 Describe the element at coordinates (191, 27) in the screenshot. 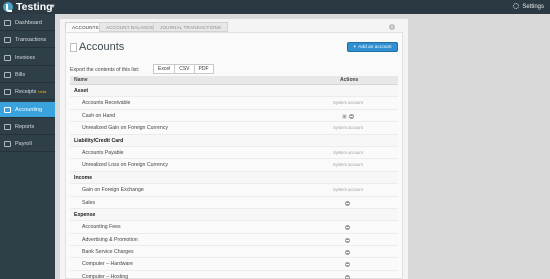

I see `tab-journal-transactions: JOURNAL TRANSACTIONS` at that location.